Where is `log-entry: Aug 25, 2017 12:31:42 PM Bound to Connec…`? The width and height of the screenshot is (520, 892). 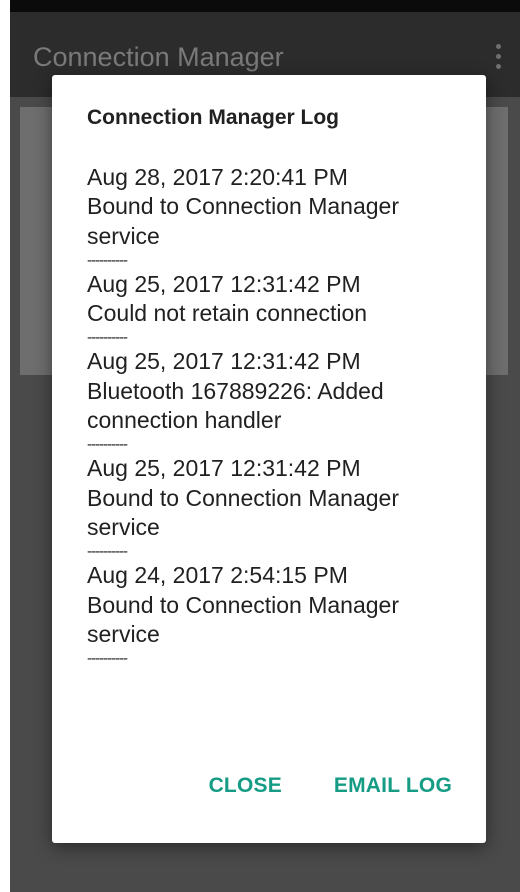 log-entry: Aug 25, 2017 12:31:42 PM Bound to Connec… is located at coordinates (273, 507).